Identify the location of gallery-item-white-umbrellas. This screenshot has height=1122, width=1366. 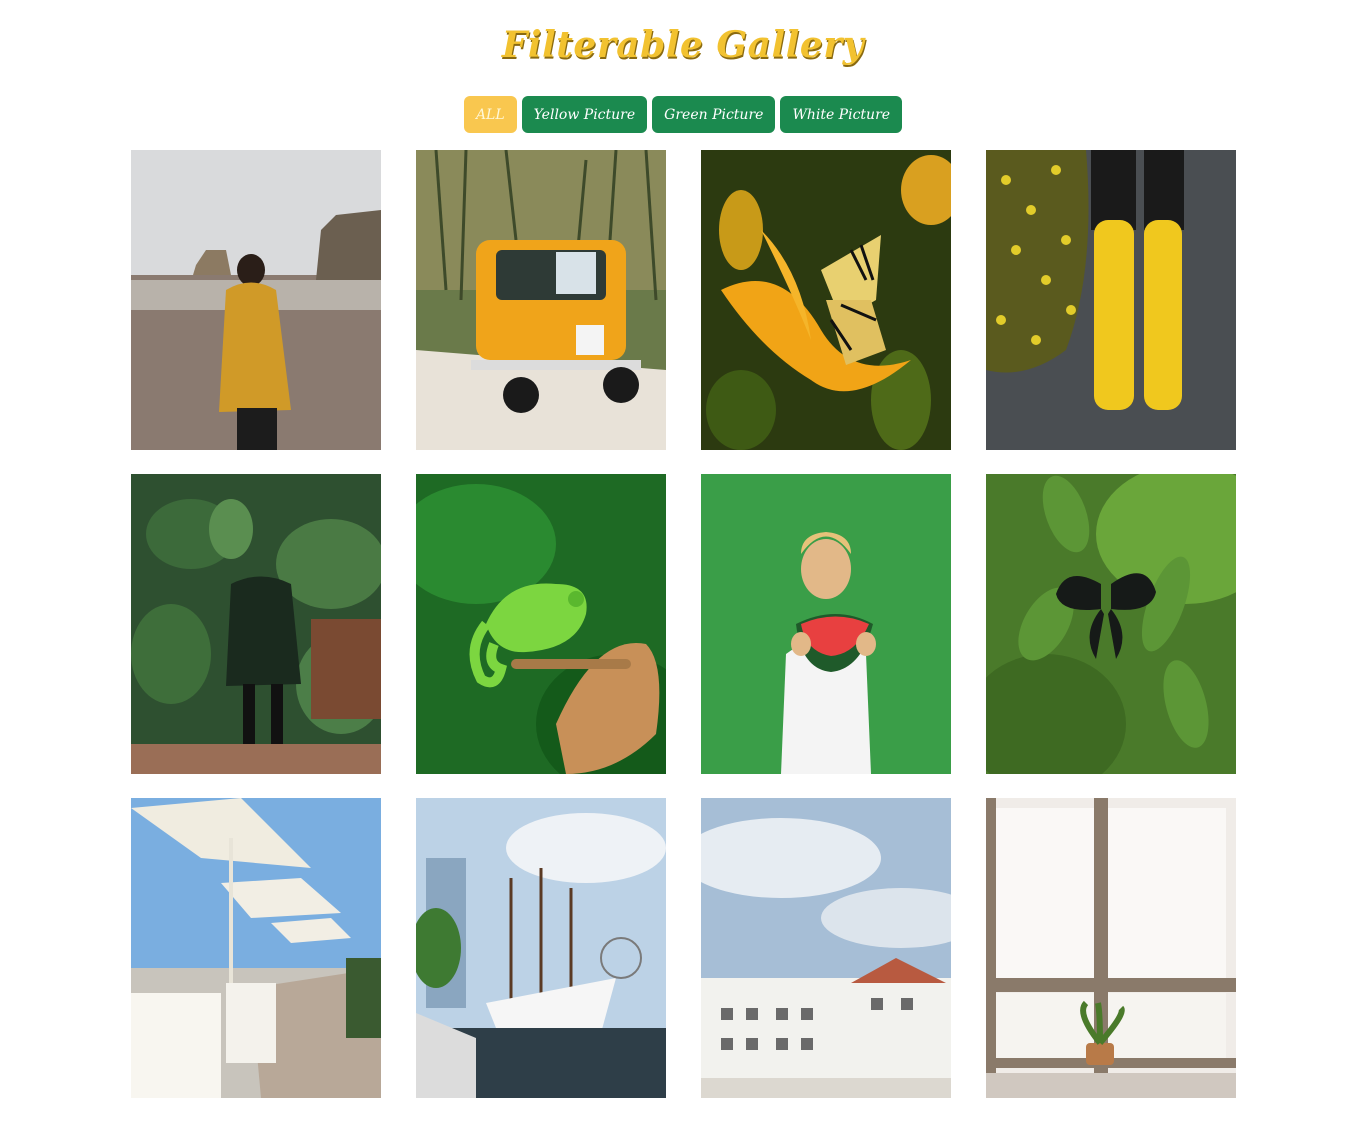
(256, 948).